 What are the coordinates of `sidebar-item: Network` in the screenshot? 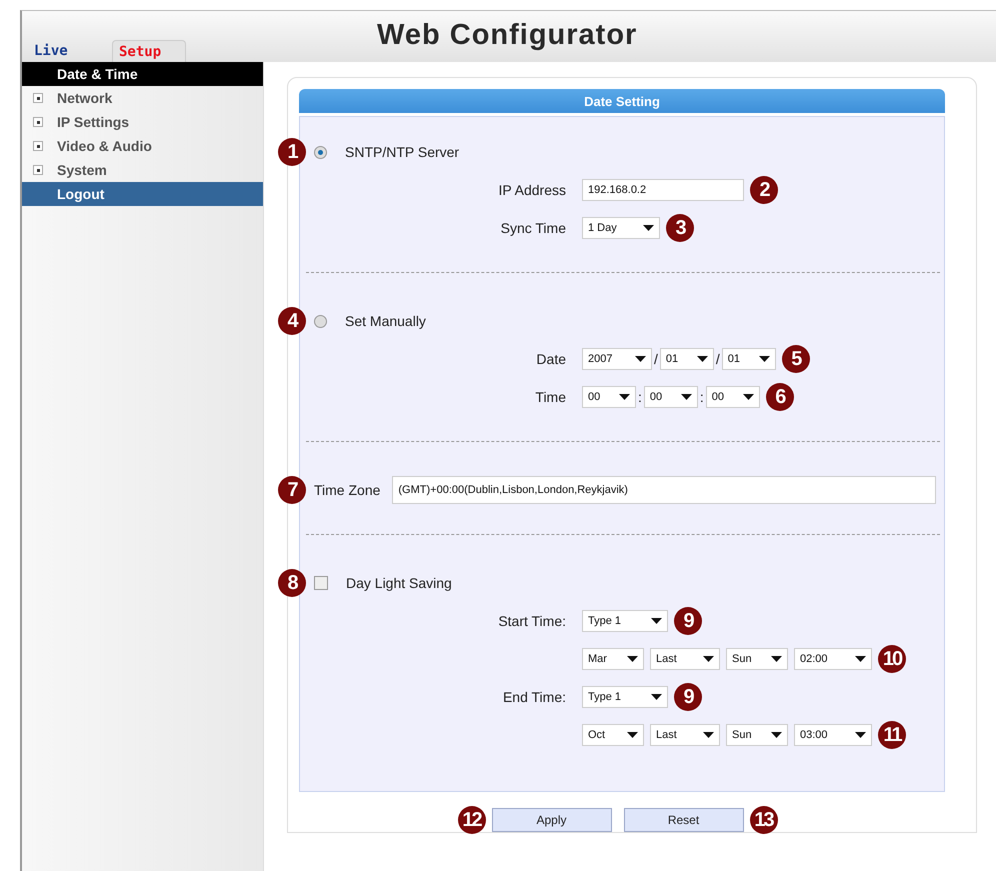 It's located at (142, 98).